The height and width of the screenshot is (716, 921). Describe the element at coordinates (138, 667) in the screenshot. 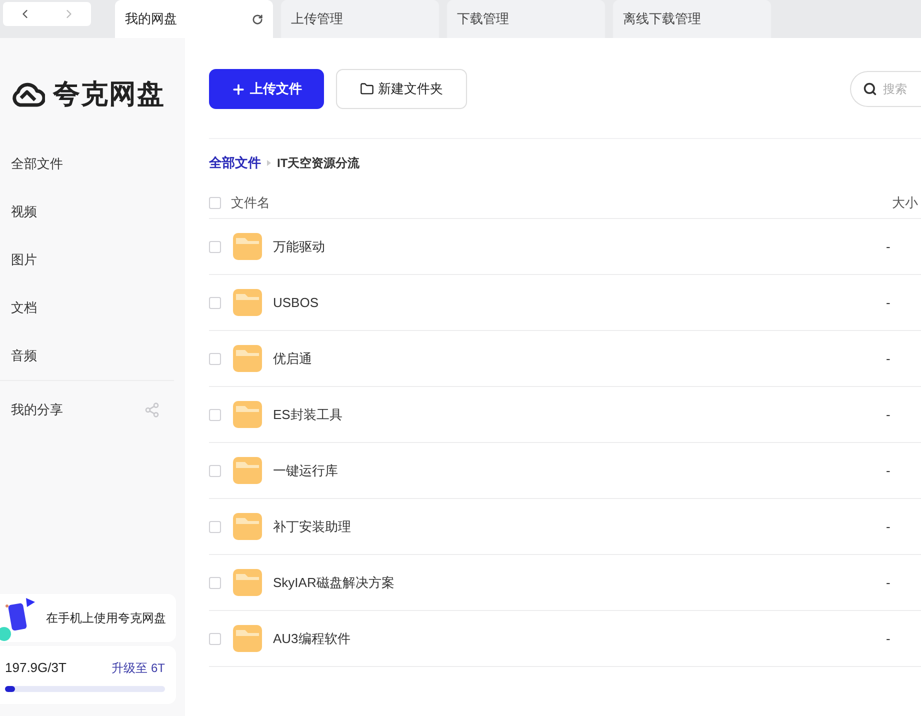

I see `upgrade-link: 升级至 6T` at that location.